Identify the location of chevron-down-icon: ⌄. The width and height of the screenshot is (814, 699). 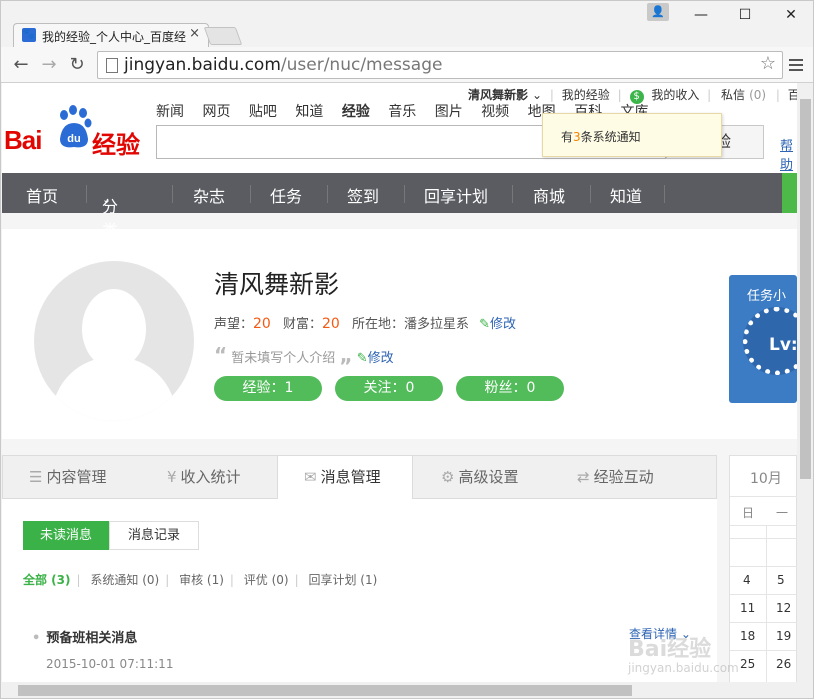
(537, 95).